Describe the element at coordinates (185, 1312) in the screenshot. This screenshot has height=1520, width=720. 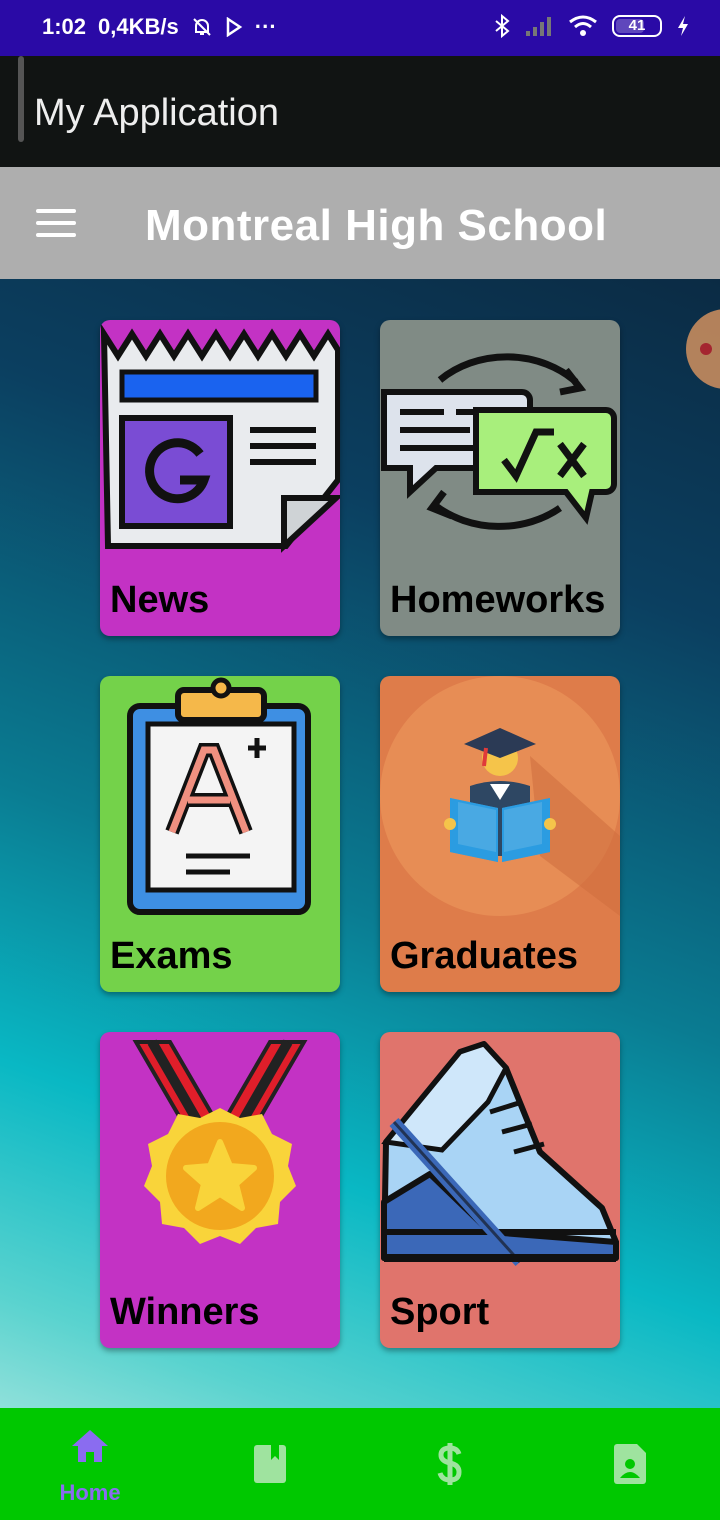
I see `tile-winners-label: Winners` at that location.